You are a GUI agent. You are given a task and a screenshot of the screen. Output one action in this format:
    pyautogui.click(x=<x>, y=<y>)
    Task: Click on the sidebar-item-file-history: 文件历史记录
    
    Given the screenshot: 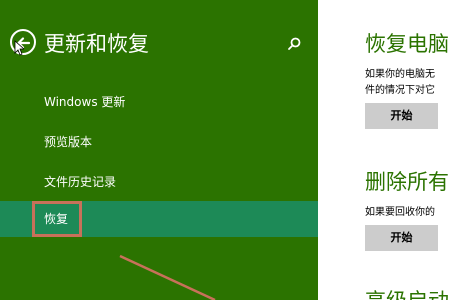 What is the action you would take?
    pyautogui.click(x=159, y=182)
    